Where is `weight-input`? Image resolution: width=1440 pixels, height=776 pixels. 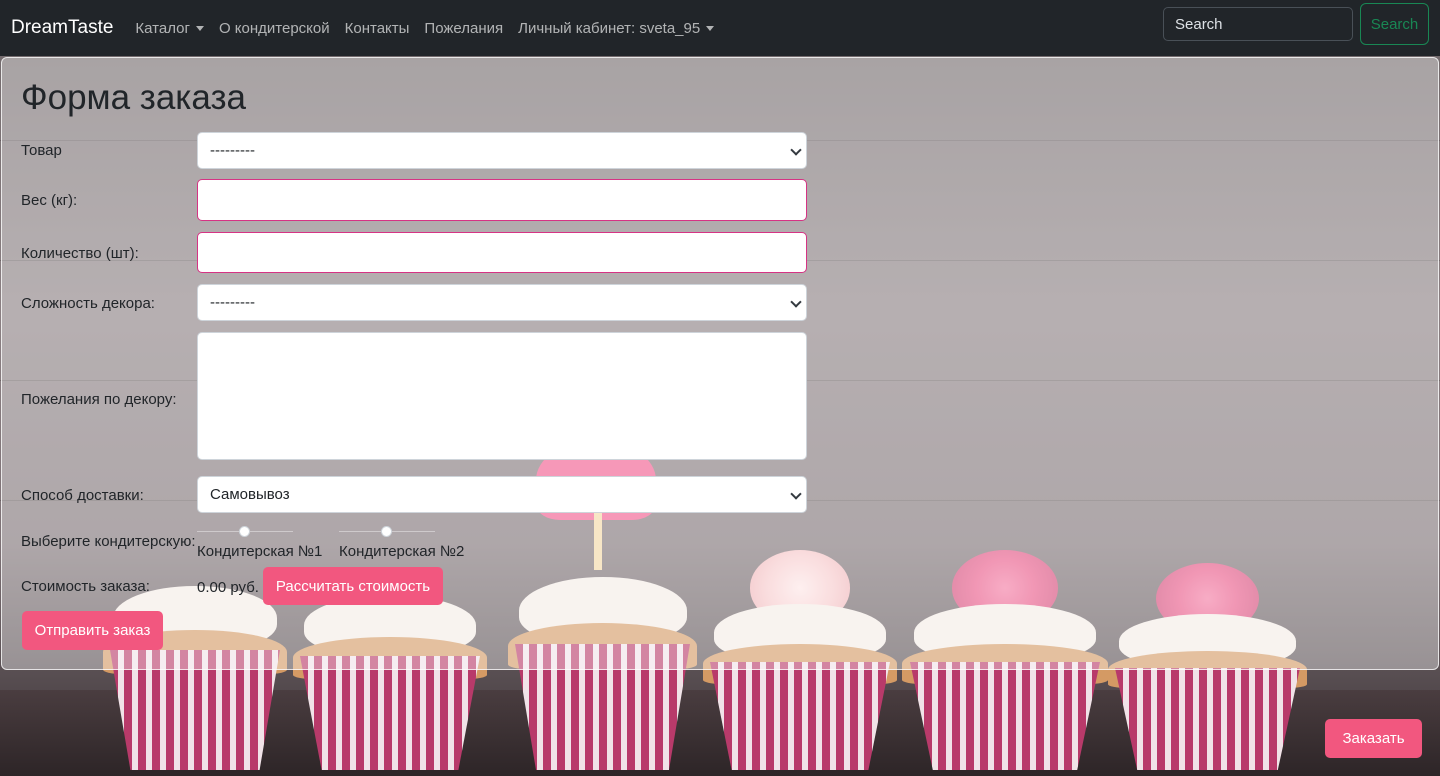 weight-input is located at coordinates (502, 200).